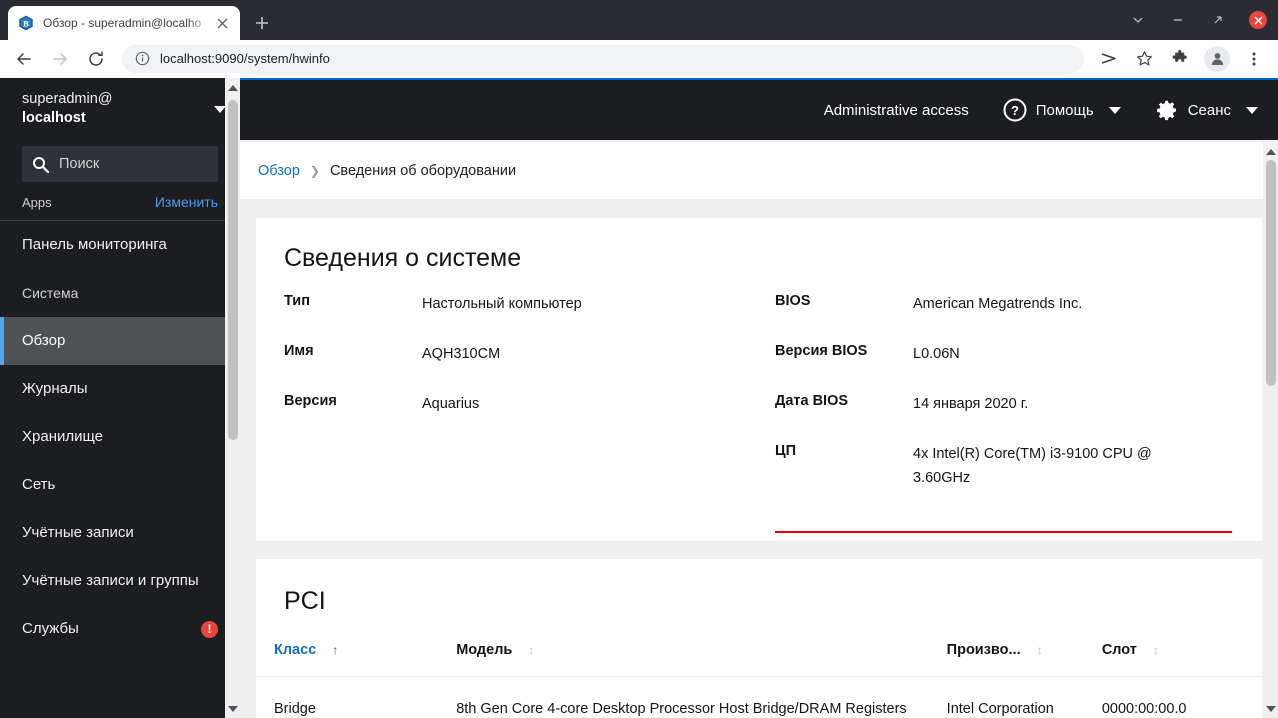  Describe the element at coordinates (94, 244) in the screenshot. I see `sidebar-item-label: Панель мониторинга` at that location.